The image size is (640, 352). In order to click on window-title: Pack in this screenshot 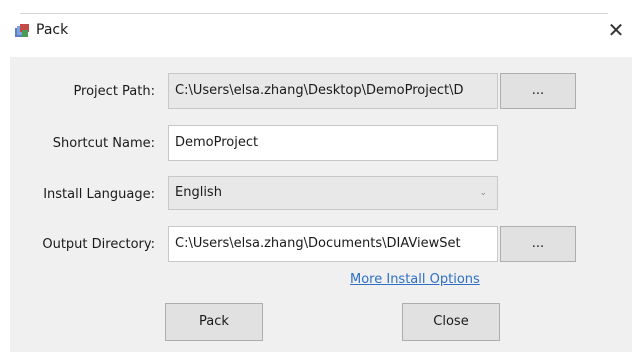, I will do `click(52, 30)`.